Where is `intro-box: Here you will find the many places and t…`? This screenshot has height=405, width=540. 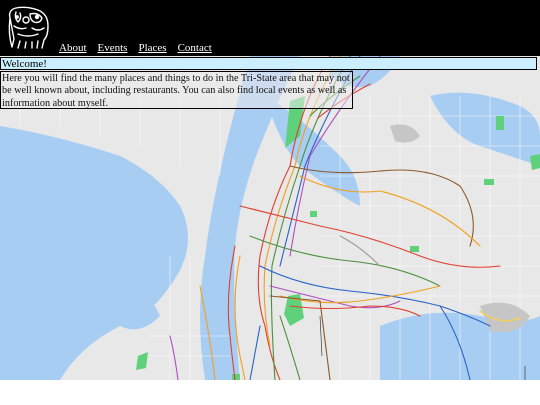 intro-box: Here you will find the many places and t… is located at coordinates (176, 90).